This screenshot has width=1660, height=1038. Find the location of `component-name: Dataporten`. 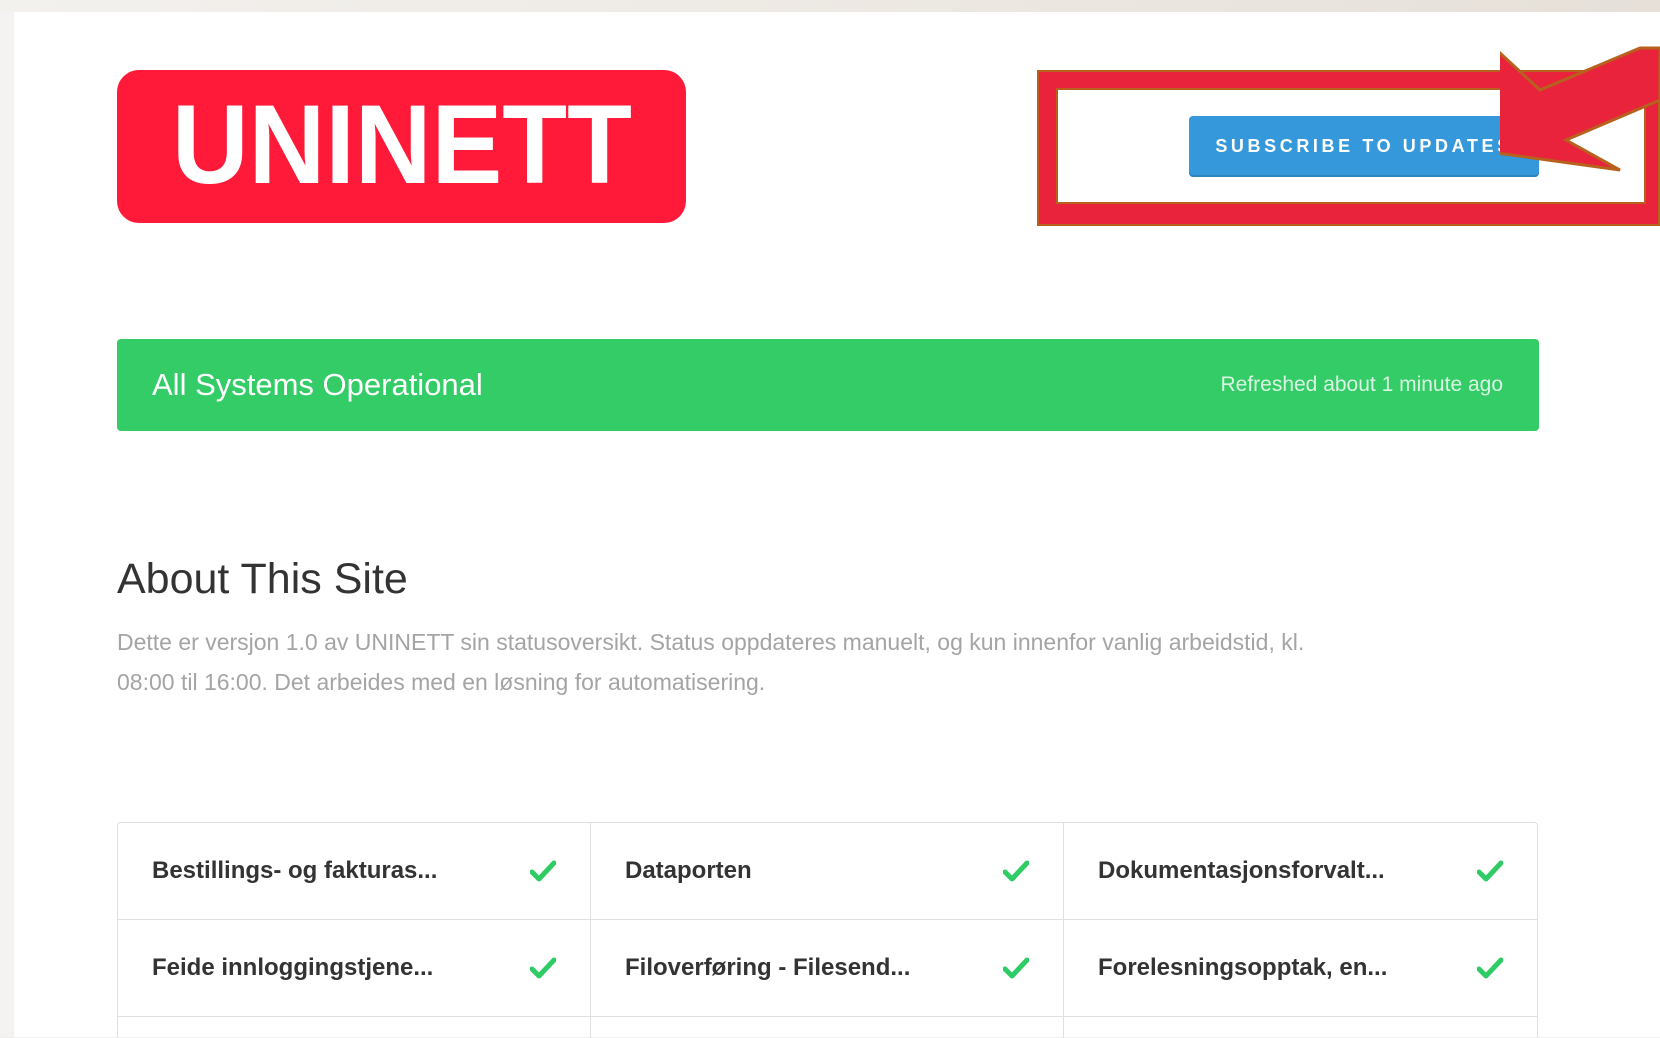

component-name: Dataporten is located at coordinates (688, 870).